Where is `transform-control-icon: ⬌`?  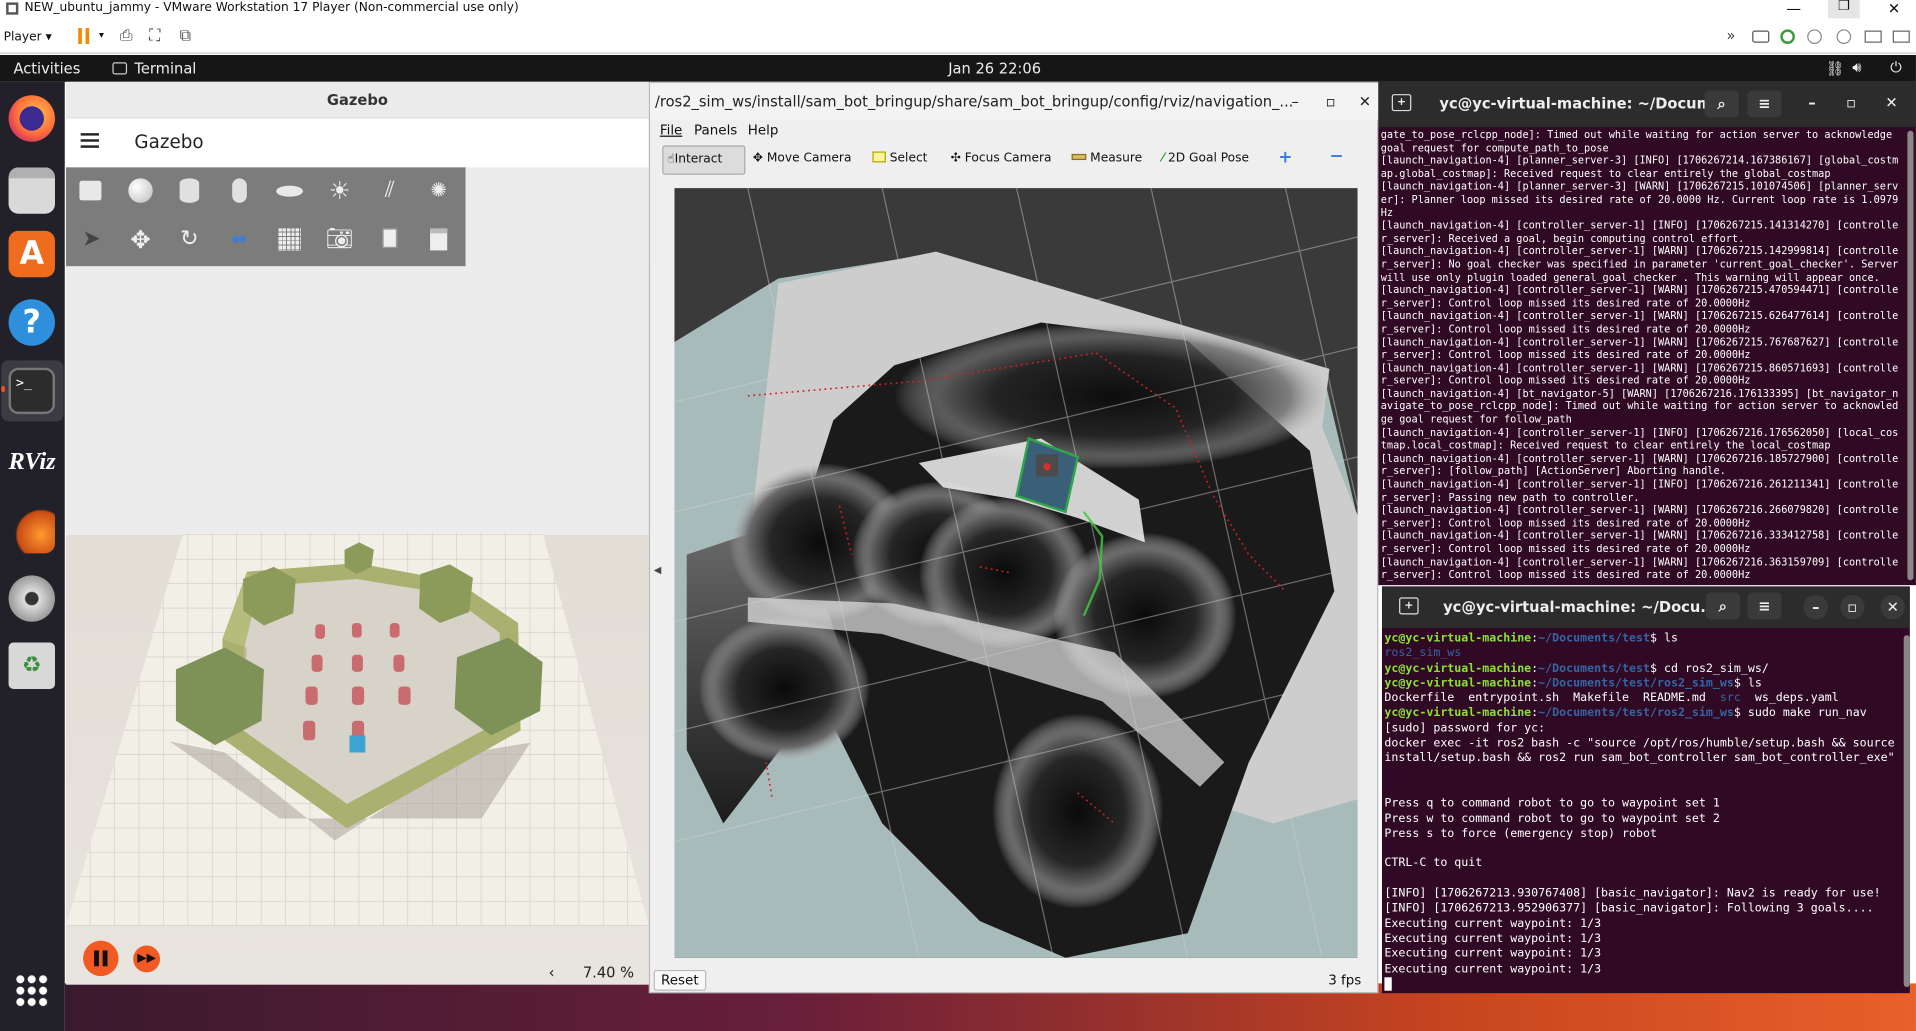 transform-control-icon: ⬌ is located at coordinates (240, 240).